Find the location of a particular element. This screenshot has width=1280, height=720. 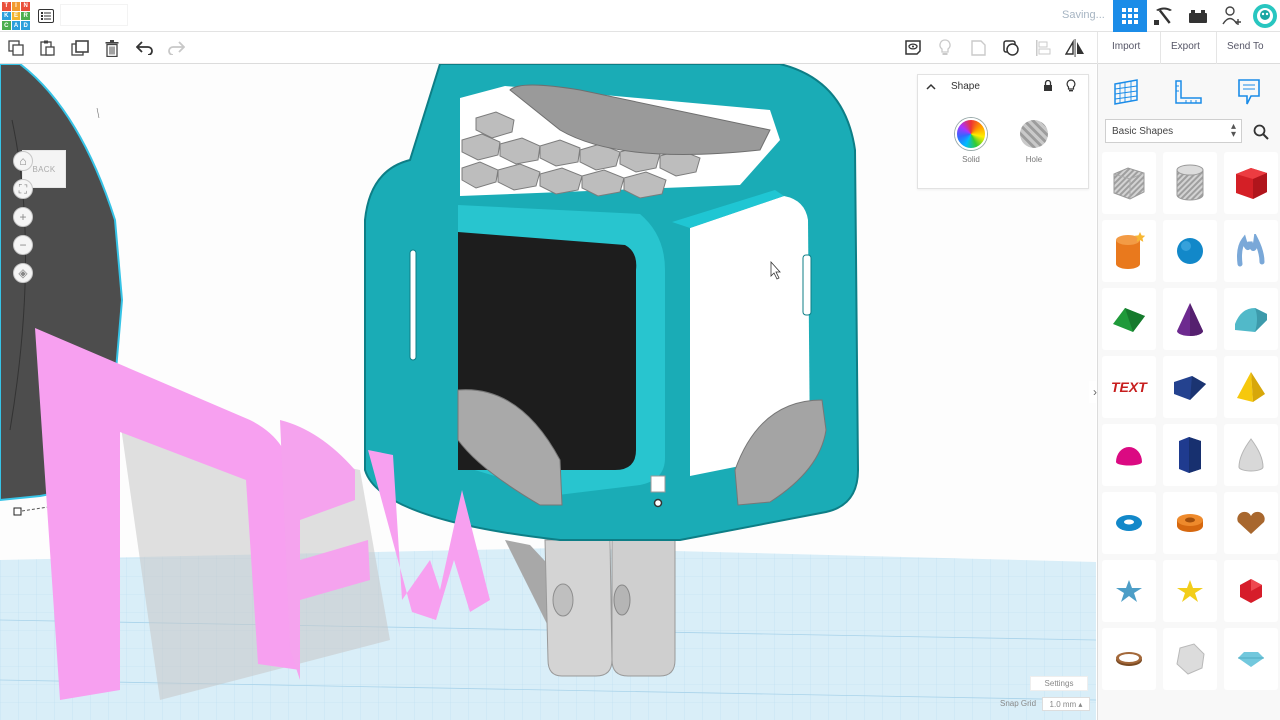

box-hole-shape is located at coordinates (1129, 183).